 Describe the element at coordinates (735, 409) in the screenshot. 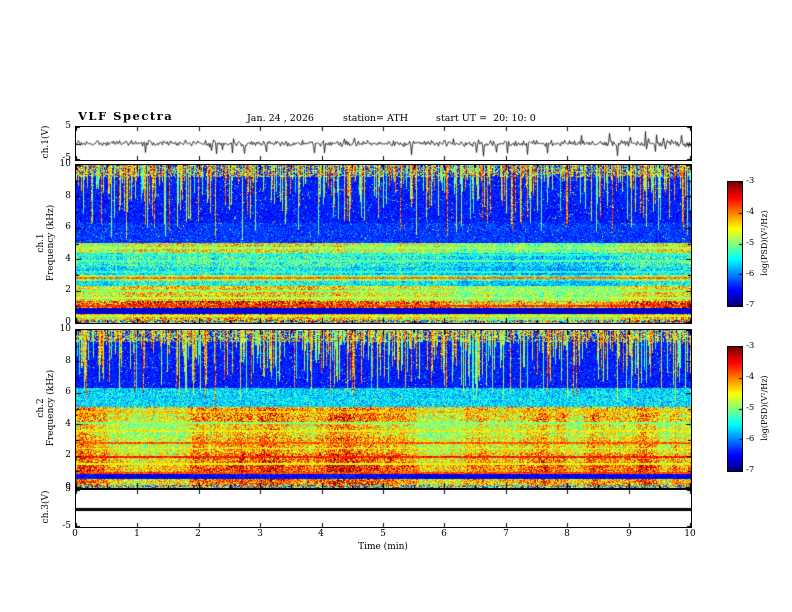

I see `colorbar-ch2-canvas` at that location.